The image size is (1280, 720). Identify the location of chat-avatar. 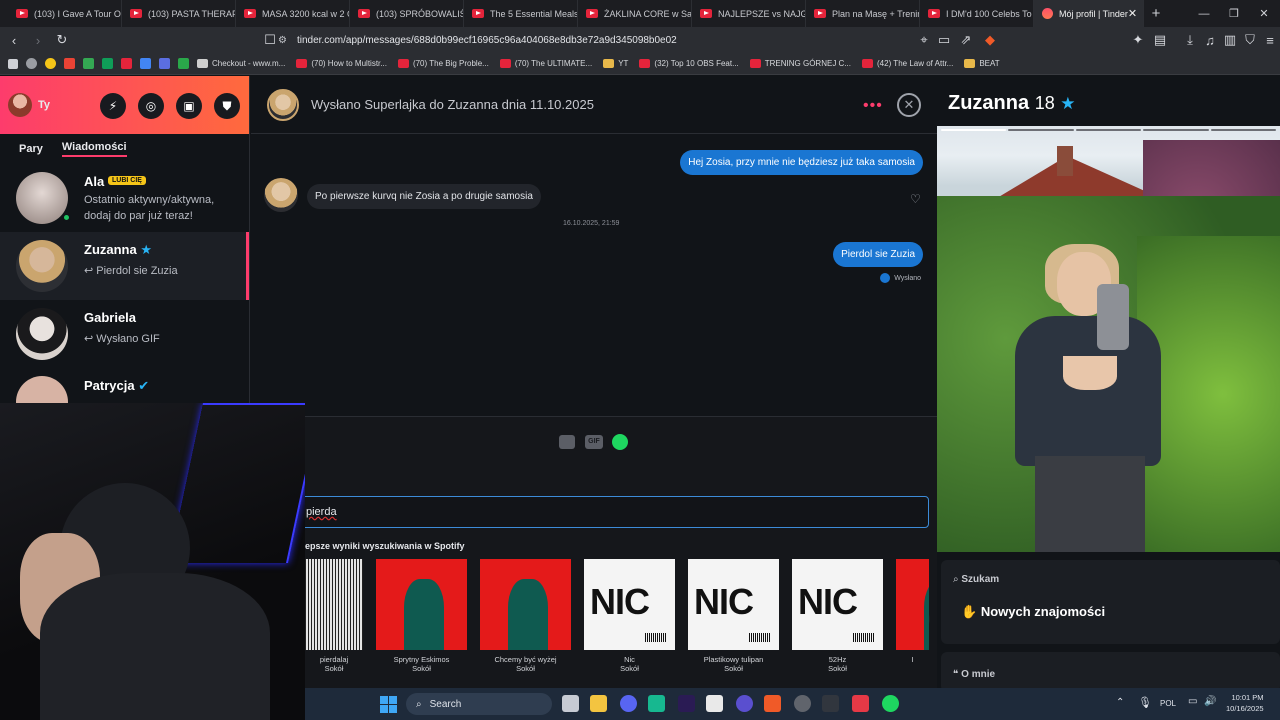
(283, 104).